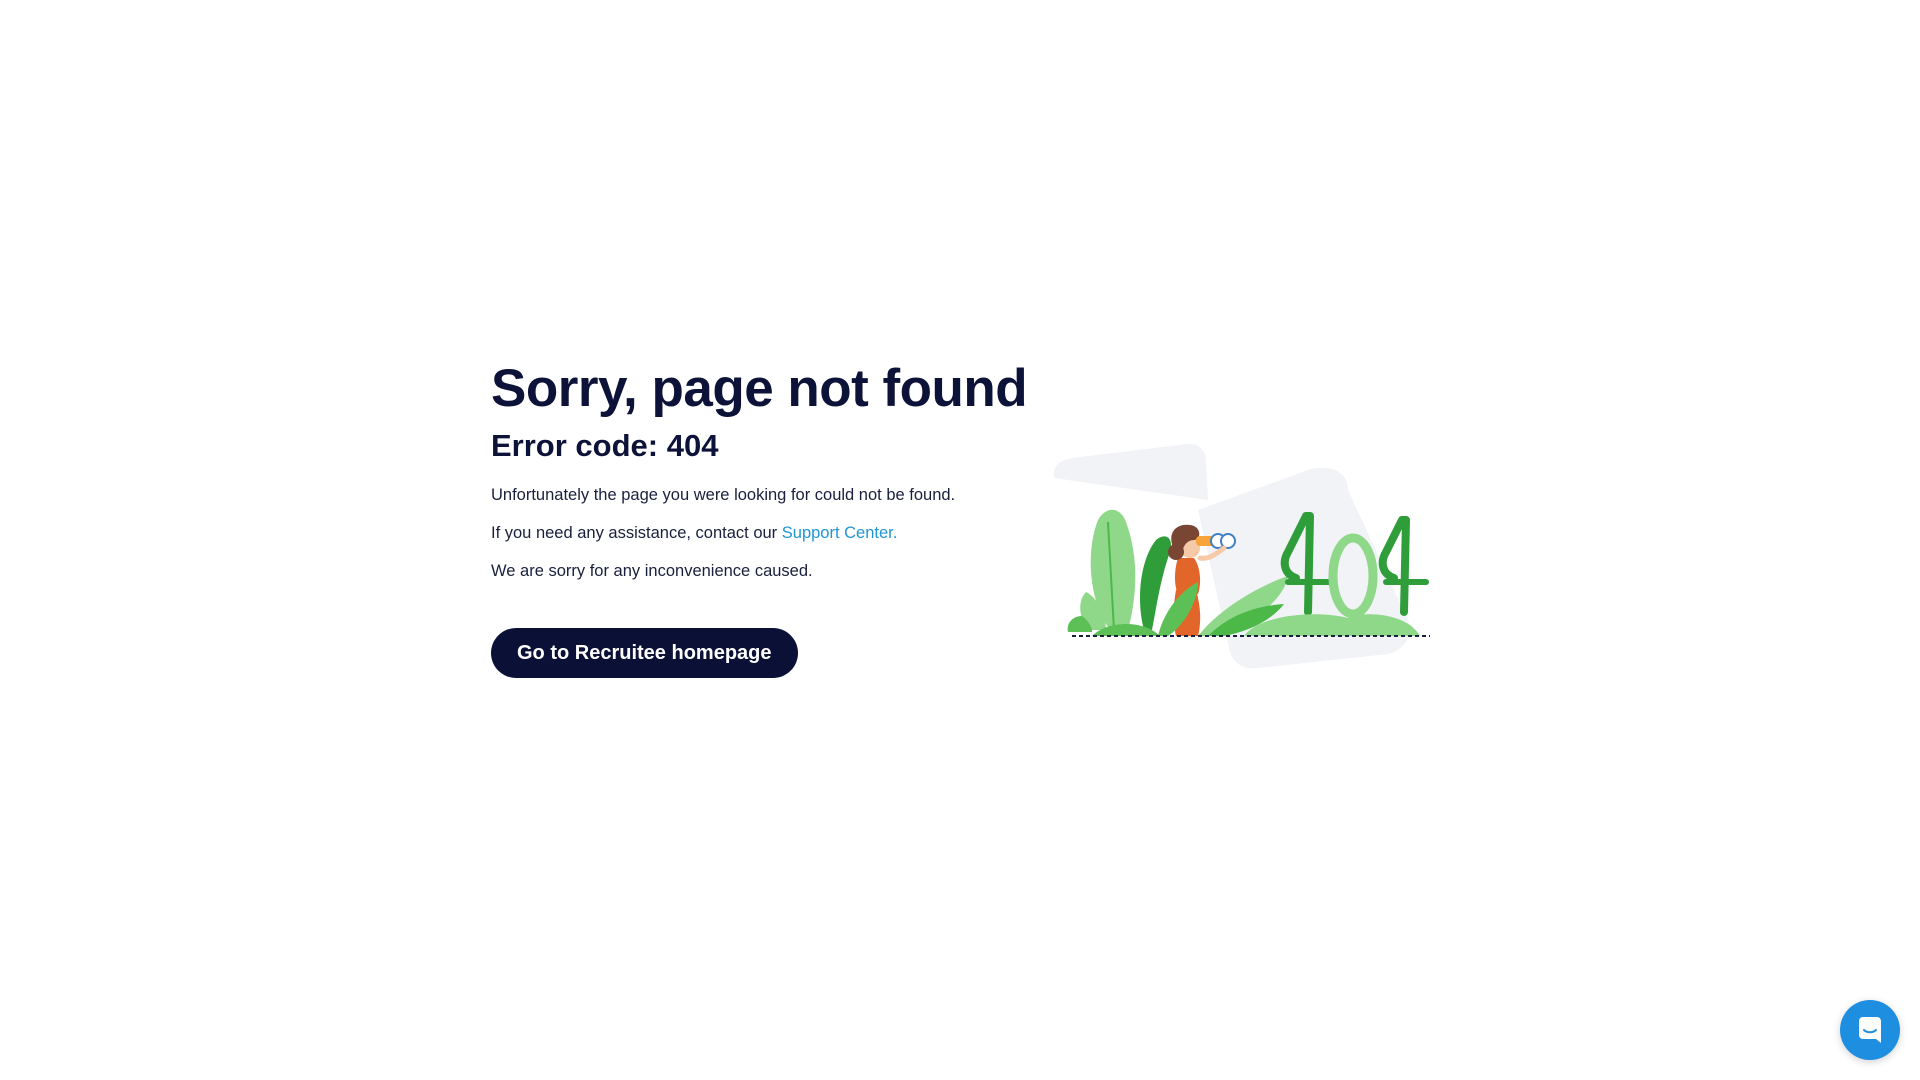 The width and height of the screenshot is (1920, 1080). Describe the element at coordinates (895, 533) in the screenshot. I see `support-center-period: .` at that location.